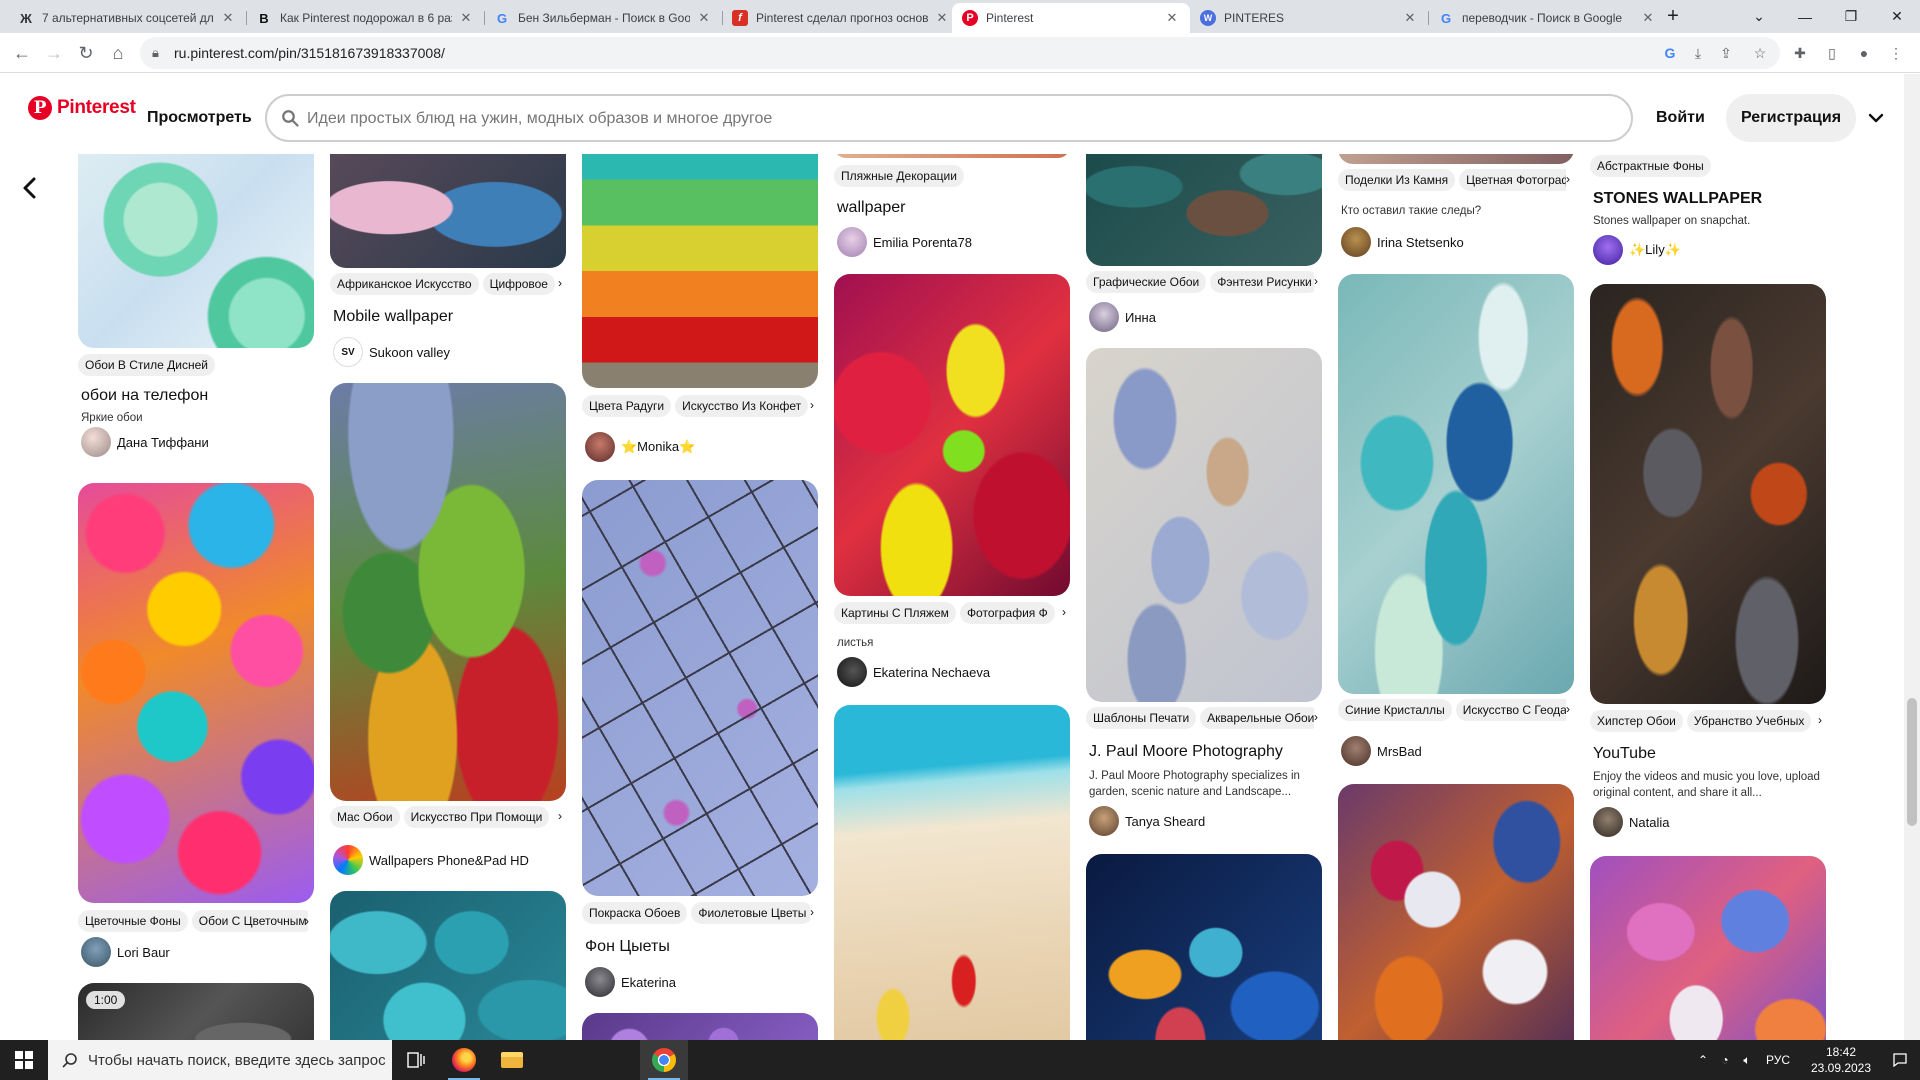  What do you see at coordinates (1760, 53) in the screenshot?
I see `bookmark-star-icon: ☆` at bounding box center [1760, 53].